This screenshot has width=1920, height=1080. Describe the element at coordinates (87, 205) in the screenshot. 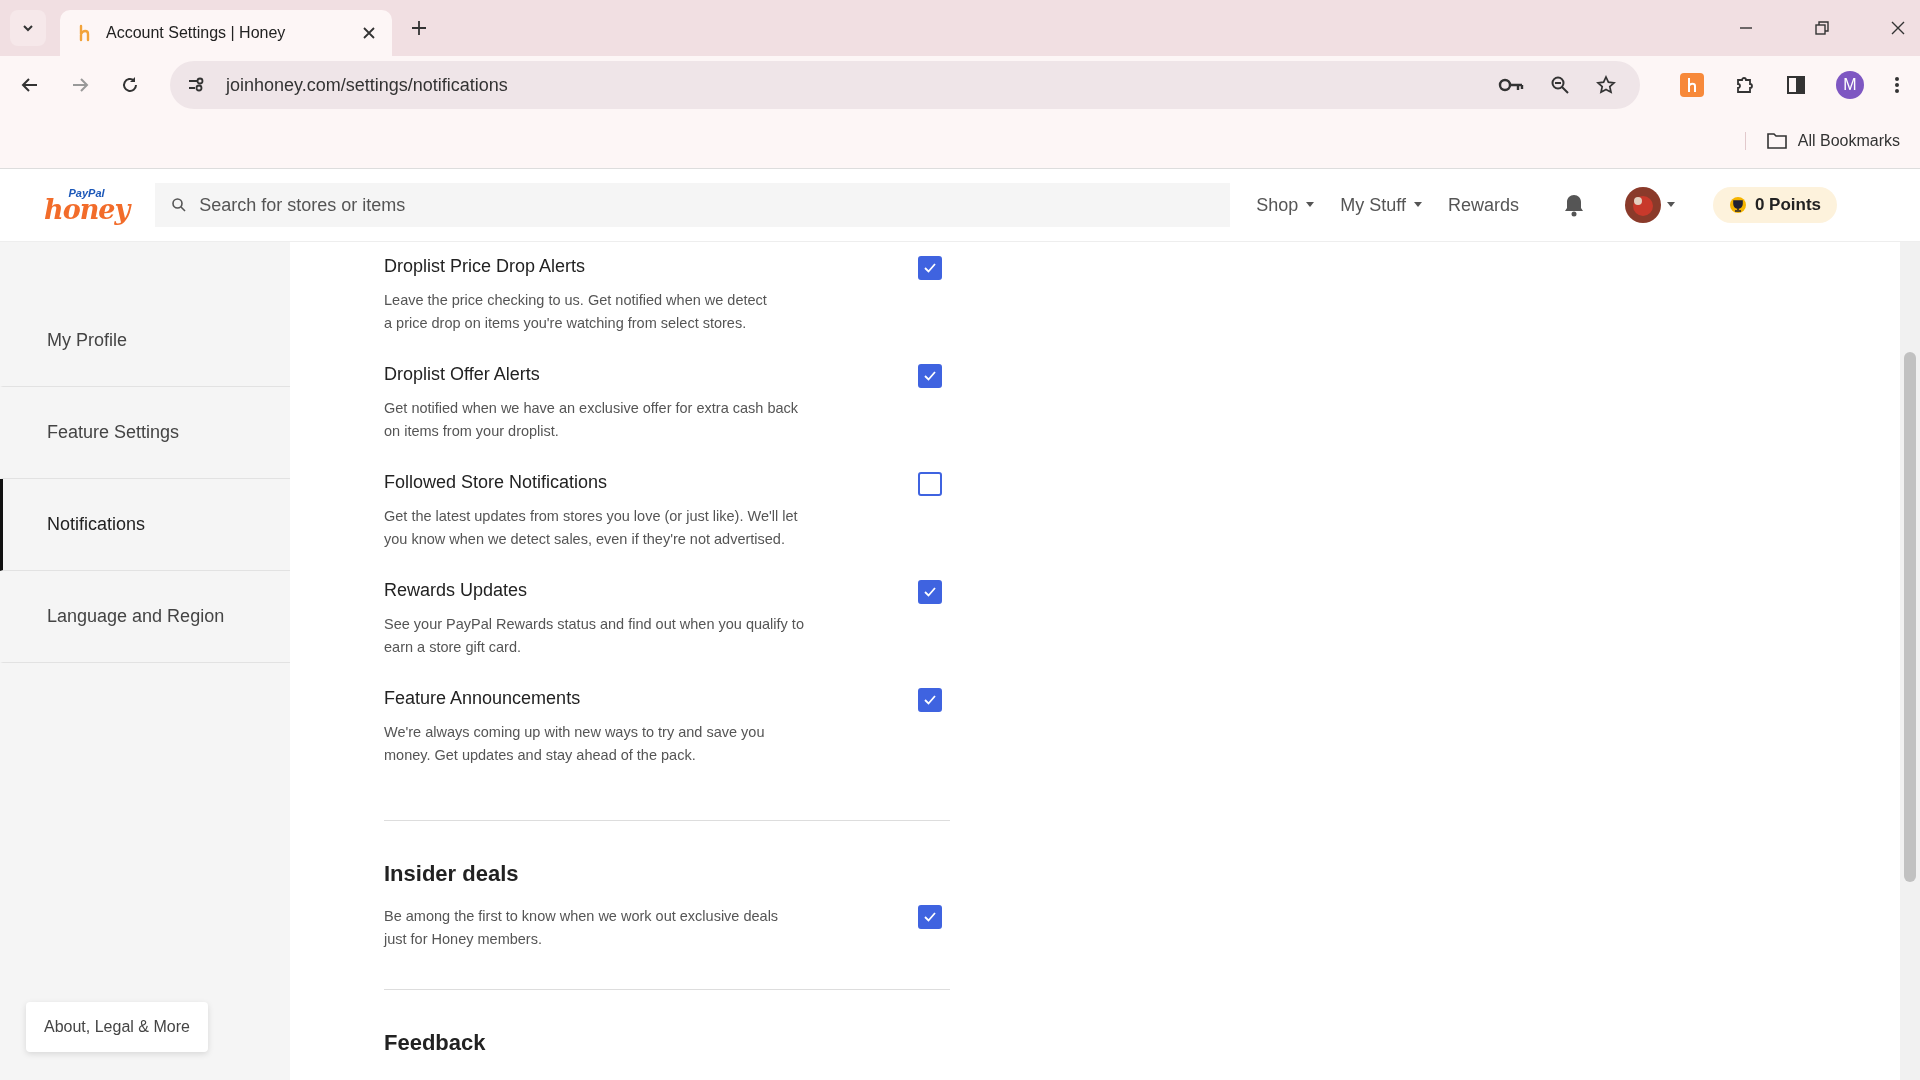

I see `honey-logo: PayPal honey` at that location.